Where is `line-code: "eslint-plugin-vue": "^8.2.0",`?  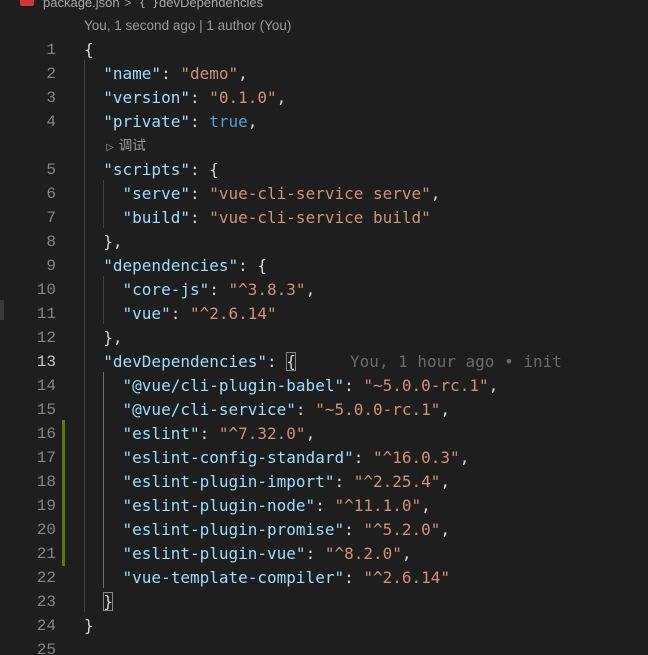 line-code: "eslint-plugin-vue": "^8.2.0", is located at coordinates (248, 554).